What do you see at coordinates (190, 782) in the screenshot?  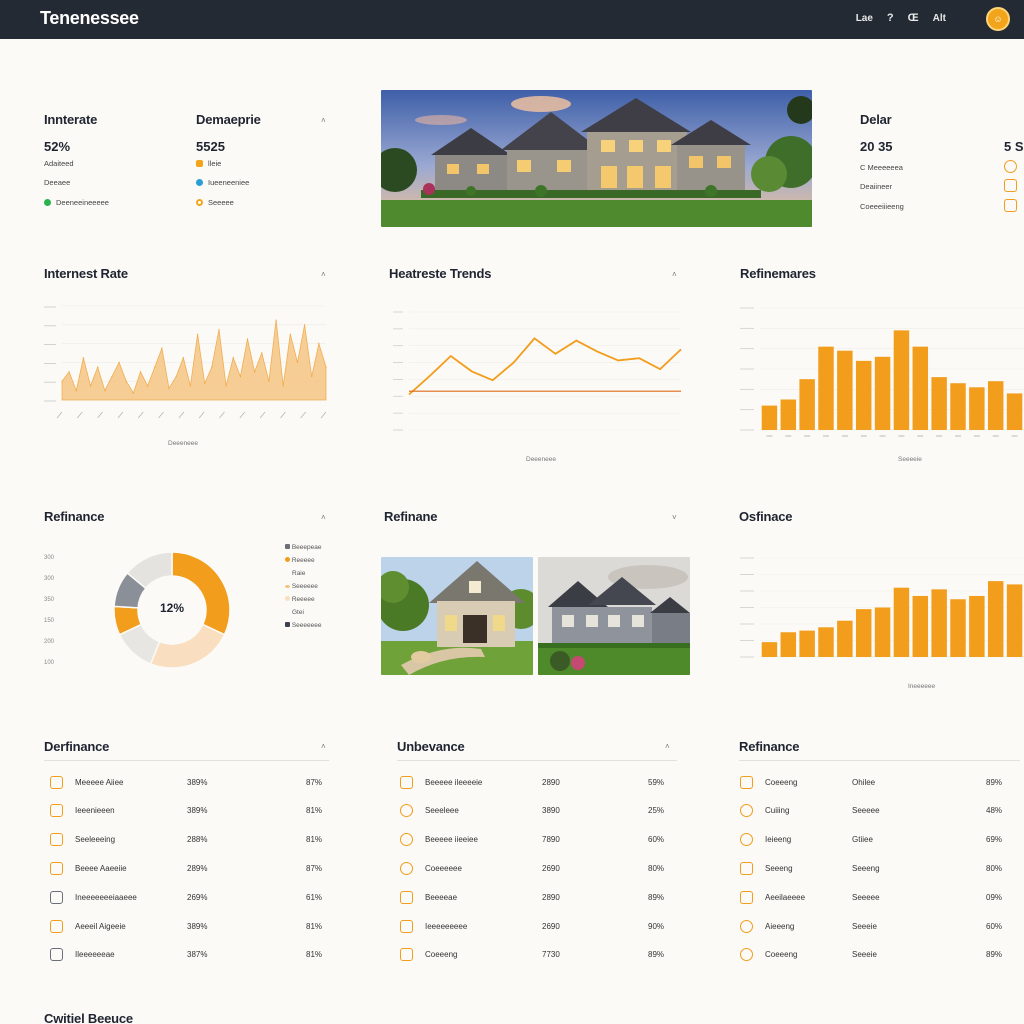 I see `table-row: Meeeee Aiiee 389% 87%` at bounding box center [190, 782].